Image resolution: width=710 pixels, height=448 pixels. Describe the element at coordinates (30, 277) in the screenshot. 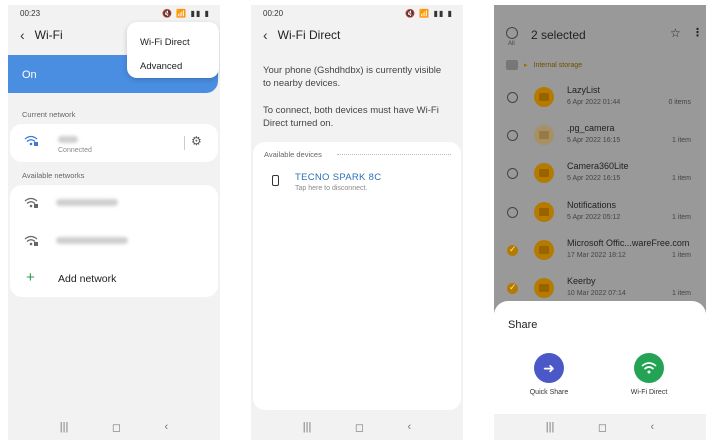

I see `plus-icon: +` at that location.